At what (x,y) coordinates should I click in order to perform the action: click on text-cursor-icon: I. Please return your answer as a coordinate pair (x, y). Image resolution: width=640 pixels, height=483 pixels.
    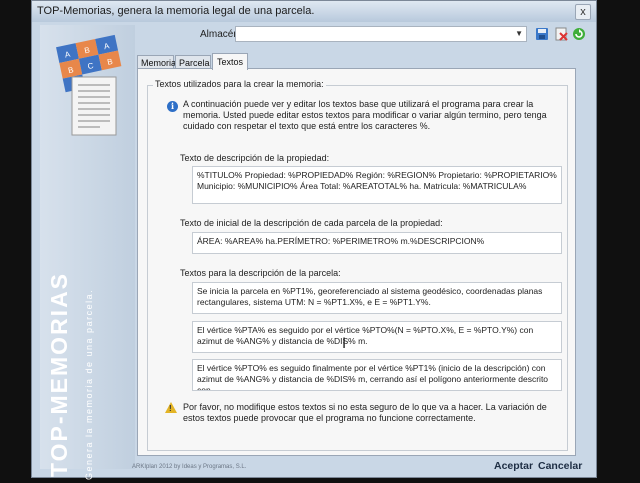
    Looking at the image, I should click on (344, 344).